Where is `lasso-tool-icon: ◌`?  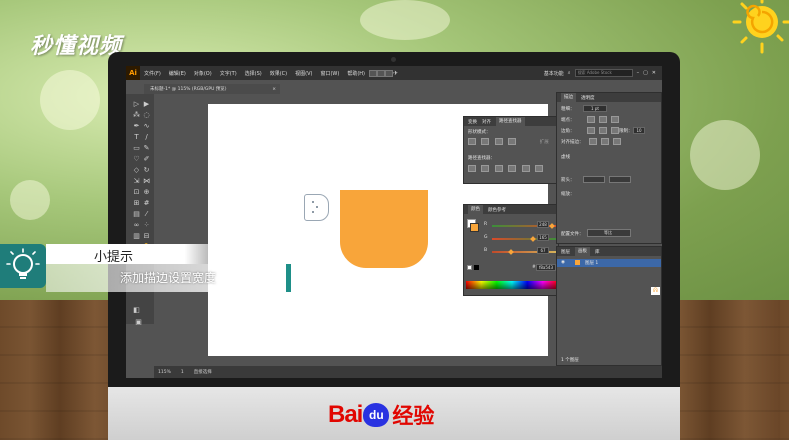
lasso-tool-icon: ◌ is located at coordinates (146, 115).